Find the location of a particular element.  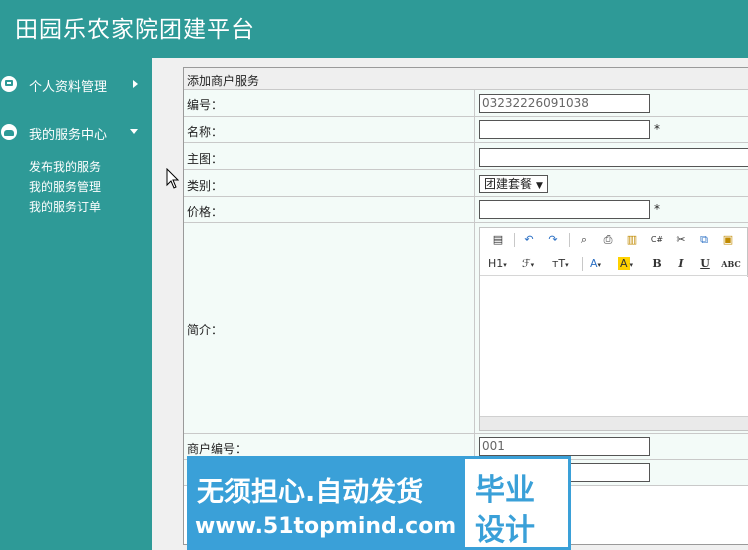

watermark-line-2: www.51topmind.com is located at coordinates (326, 526).